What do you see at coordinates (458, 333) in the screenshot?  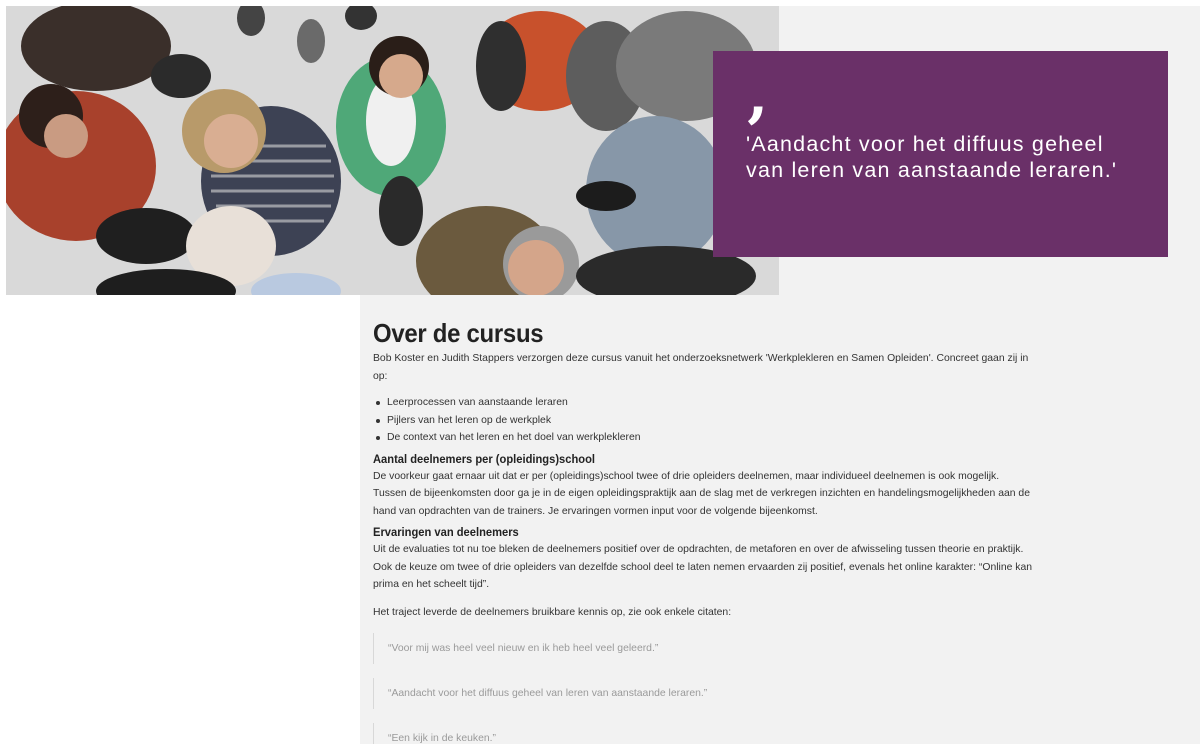 I see `page-title: Over de cursus` at bounding box center [458, 333].